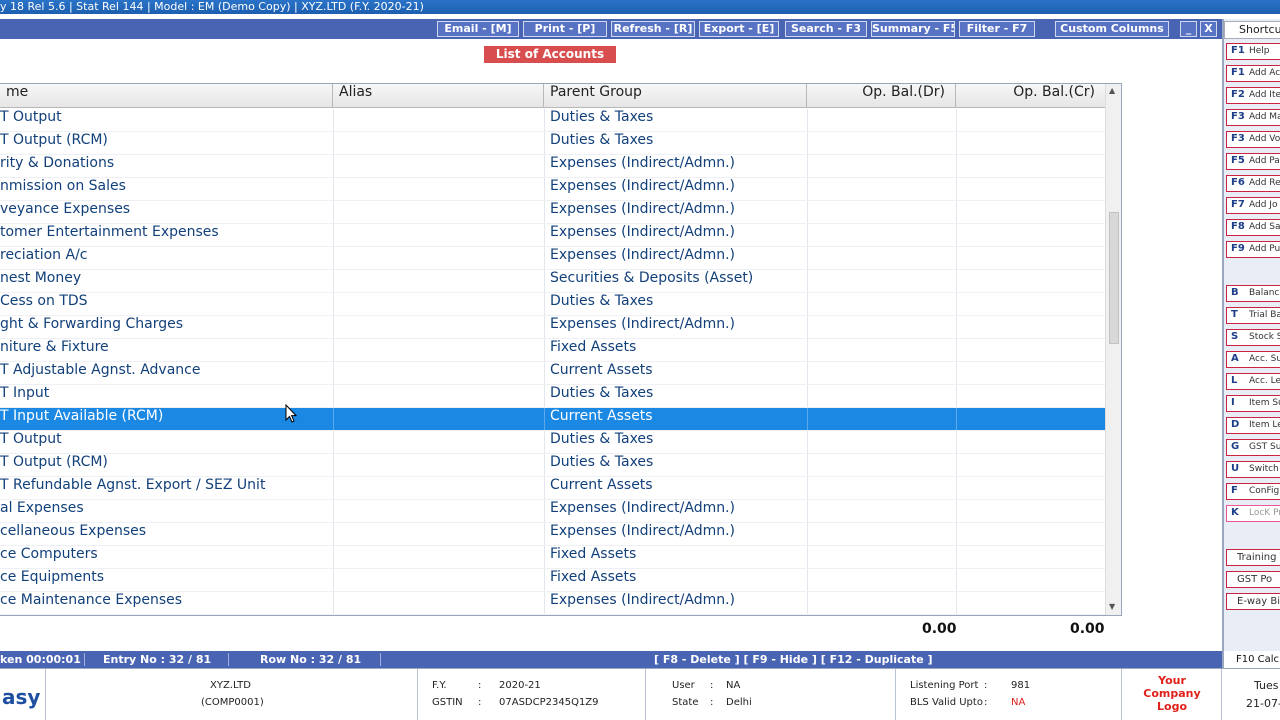 The image size is (1280, 720). I want to click on column-header-op-bal-dr: Op. Bal.(Dr), so click(881, 96).